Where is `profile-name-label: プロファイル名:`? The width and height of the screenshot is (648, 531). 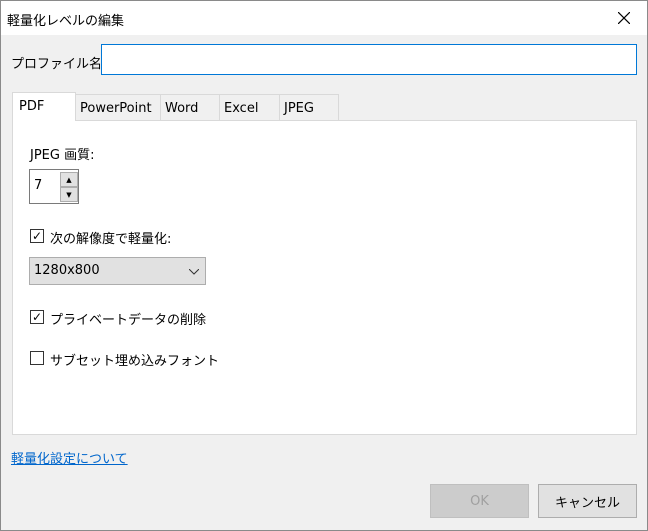
profile-name-label: プロファイル名: is located at coordinates (59, 64).